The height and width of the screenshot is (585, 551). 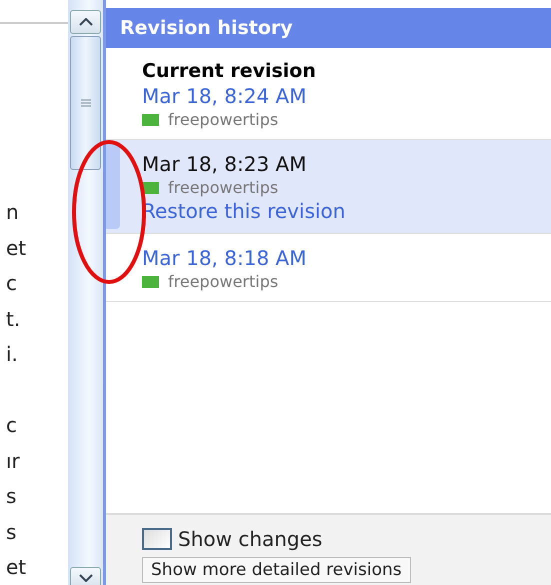 I want to click on revision-date: Mar 18, 8:24 AM, so click(x=225, y=96).